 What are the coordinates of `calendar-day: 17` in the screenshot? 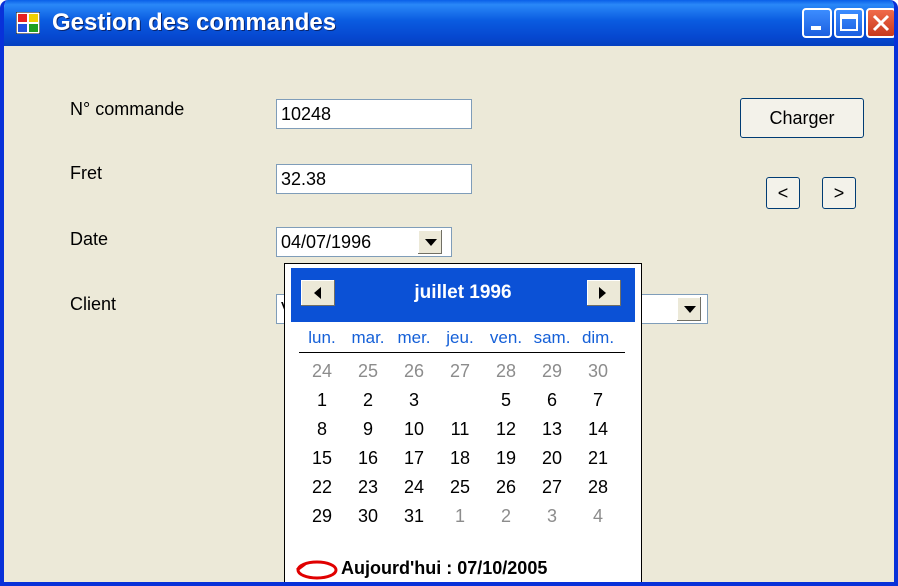 It's located at (414, 458).